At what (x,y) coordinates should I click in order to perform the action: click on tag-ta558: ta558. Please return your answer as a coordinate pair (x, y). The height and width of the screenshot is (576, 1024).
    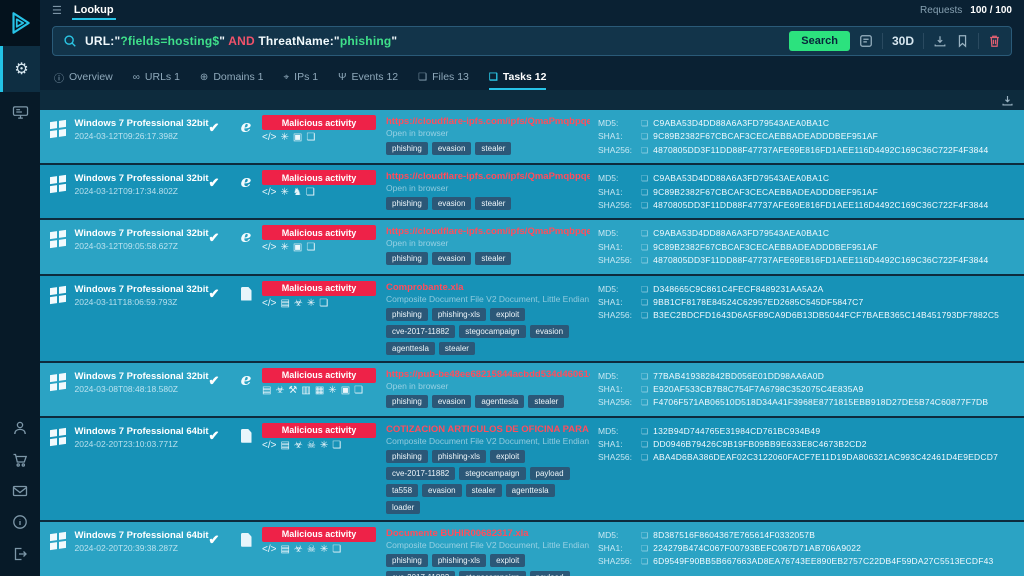
    Looking at the image, I should click on (402, 490).